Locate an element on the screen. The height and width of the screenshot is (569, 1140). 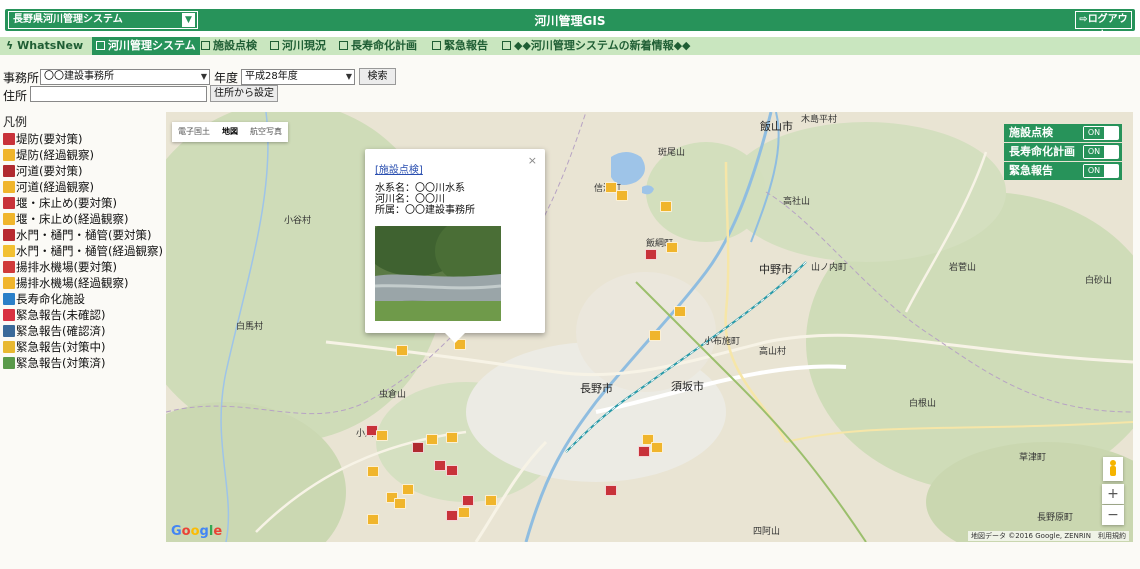
layer-label: 施設点検 is located at coordinates (1031, 132).